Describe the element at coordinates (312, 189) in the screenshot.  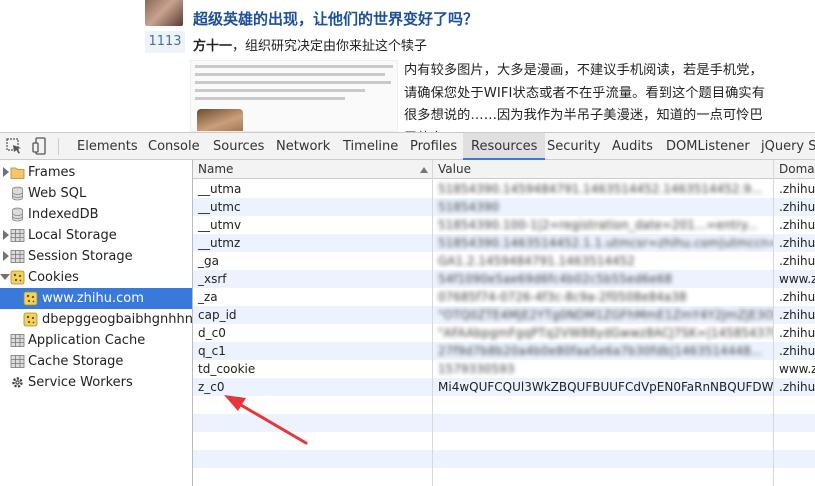
I see `cookie-name-cell: __utma` at that location.